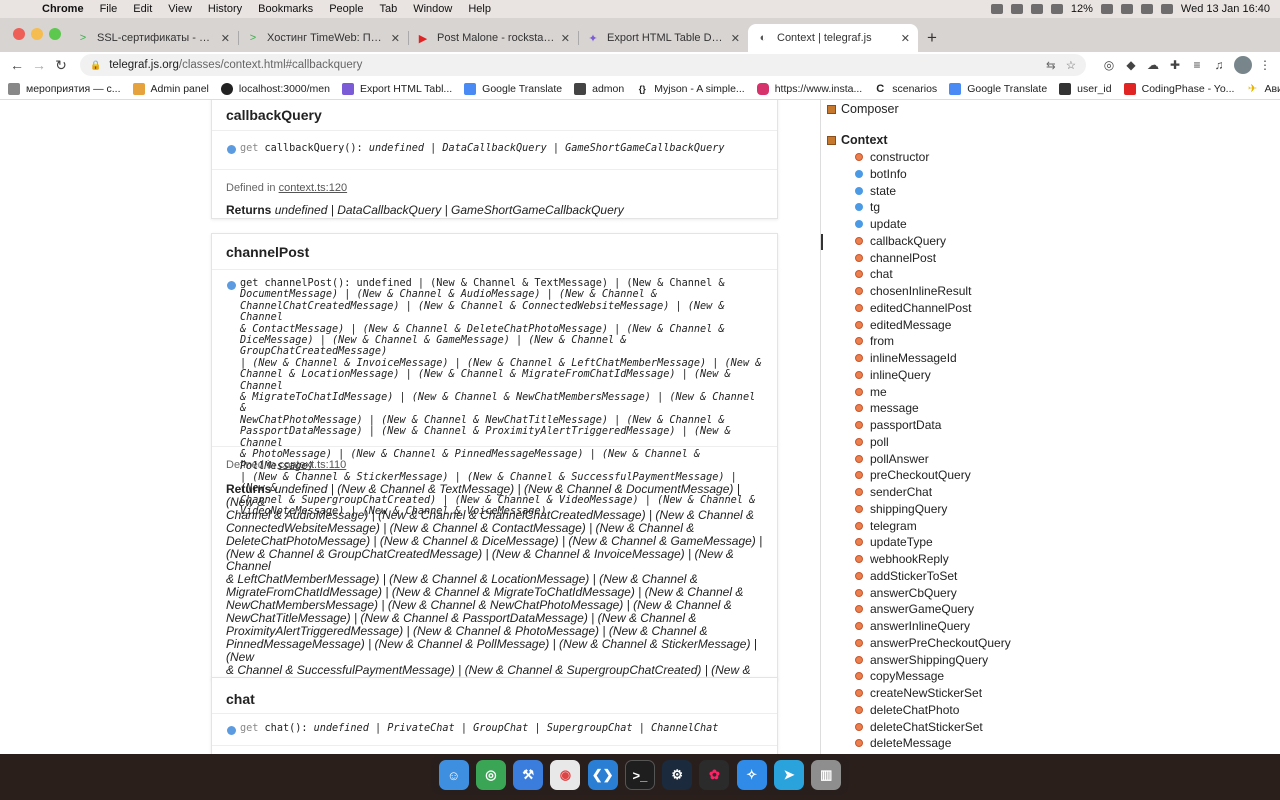  I want to click on nav-member-deletechatstickerset: deleteChatStickerSet, so click(919, 727).